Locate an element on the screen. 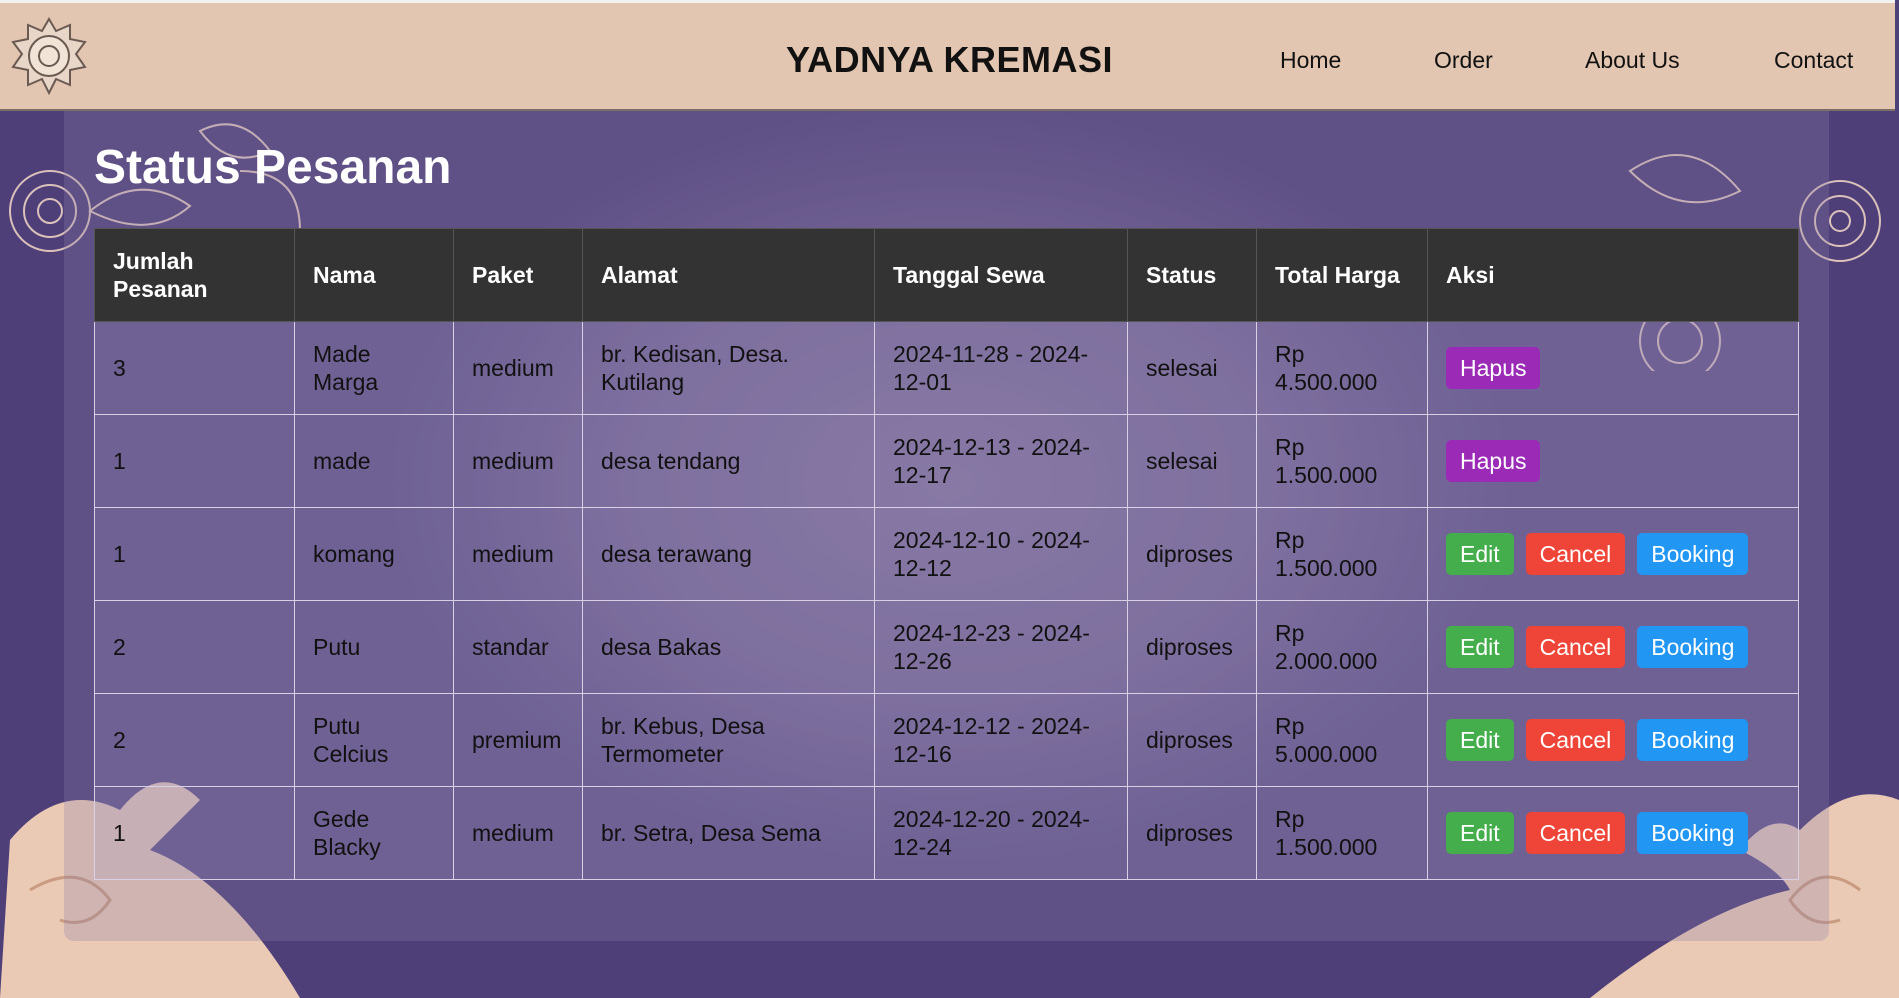  cell-total: Rp 5.000.000 is located at coordinates (1342, 740).